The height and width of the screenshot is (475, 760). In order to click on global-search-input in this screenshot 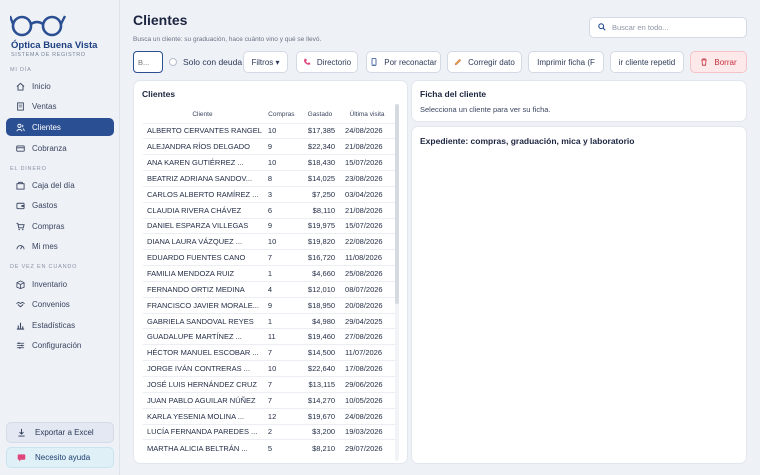, I will do `click(677, 27)`.